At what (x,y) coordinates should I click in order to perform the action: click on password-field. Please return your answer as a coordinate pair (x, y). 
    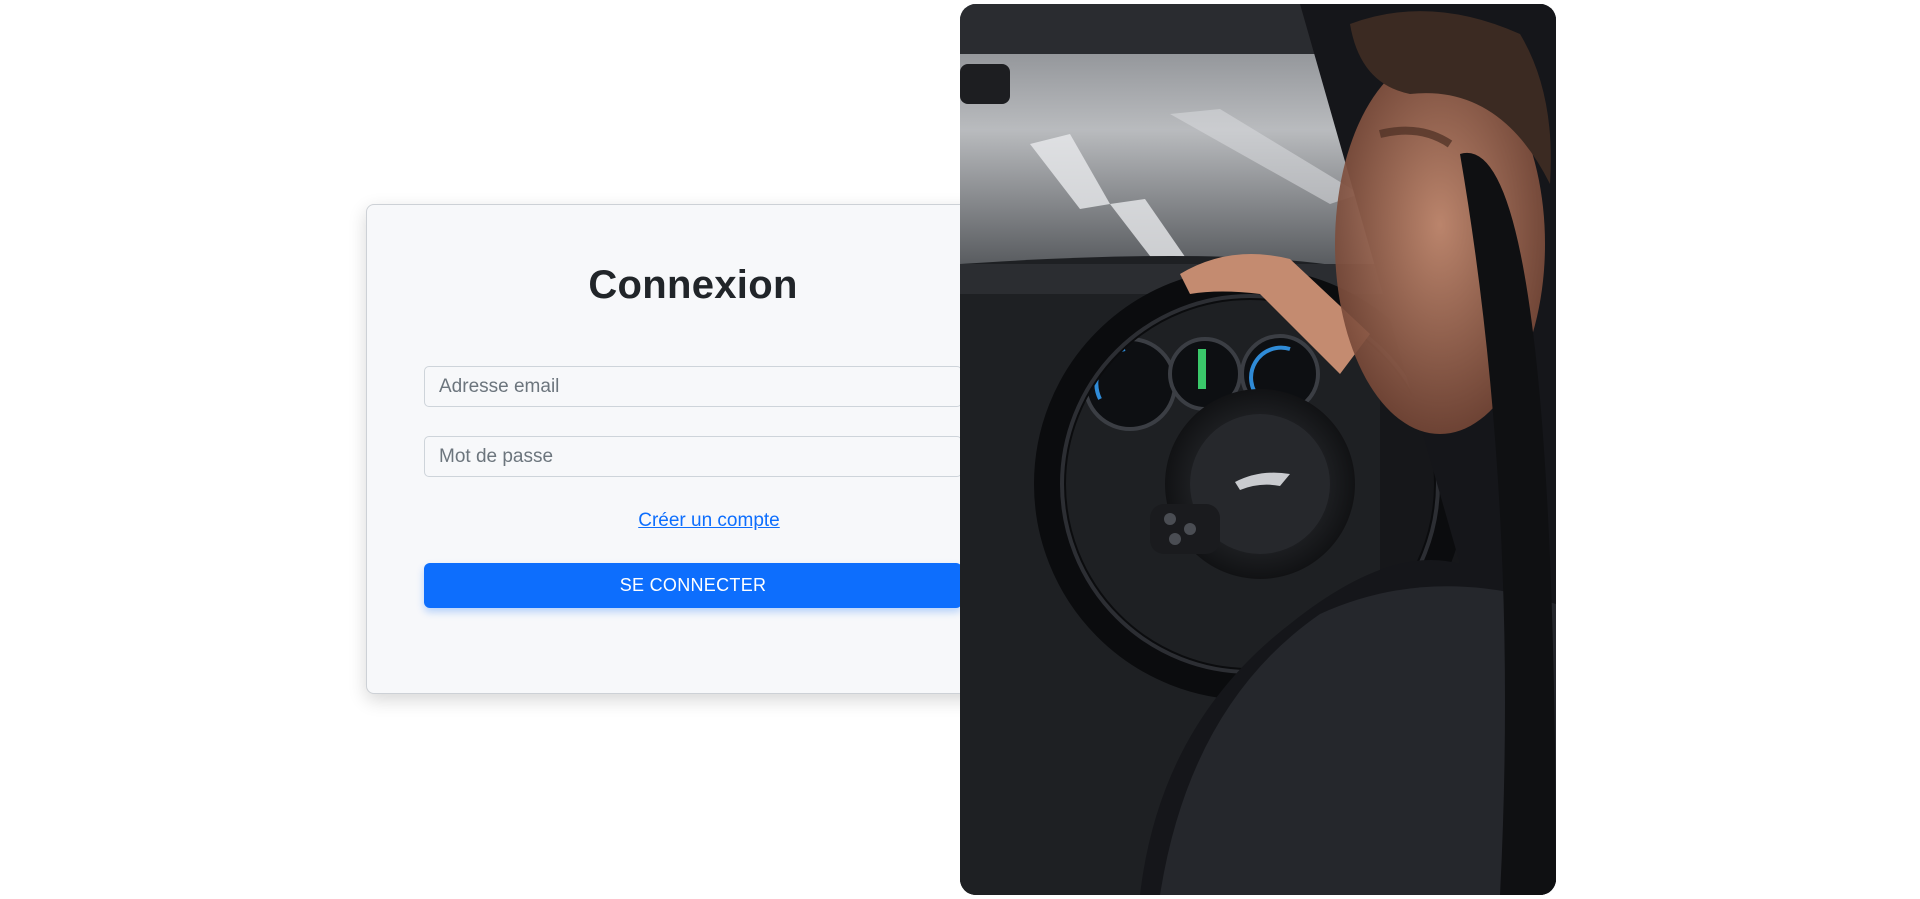
    Looking at the image, I should click on (693, 456).